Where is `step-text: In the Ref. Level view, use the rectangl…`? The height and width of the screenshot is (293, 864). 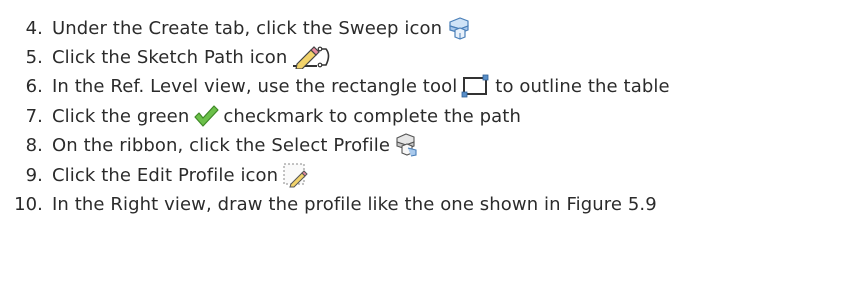
step-text: In the Ref. Level view, use the rectangl… is located at coordinates (255, 86).